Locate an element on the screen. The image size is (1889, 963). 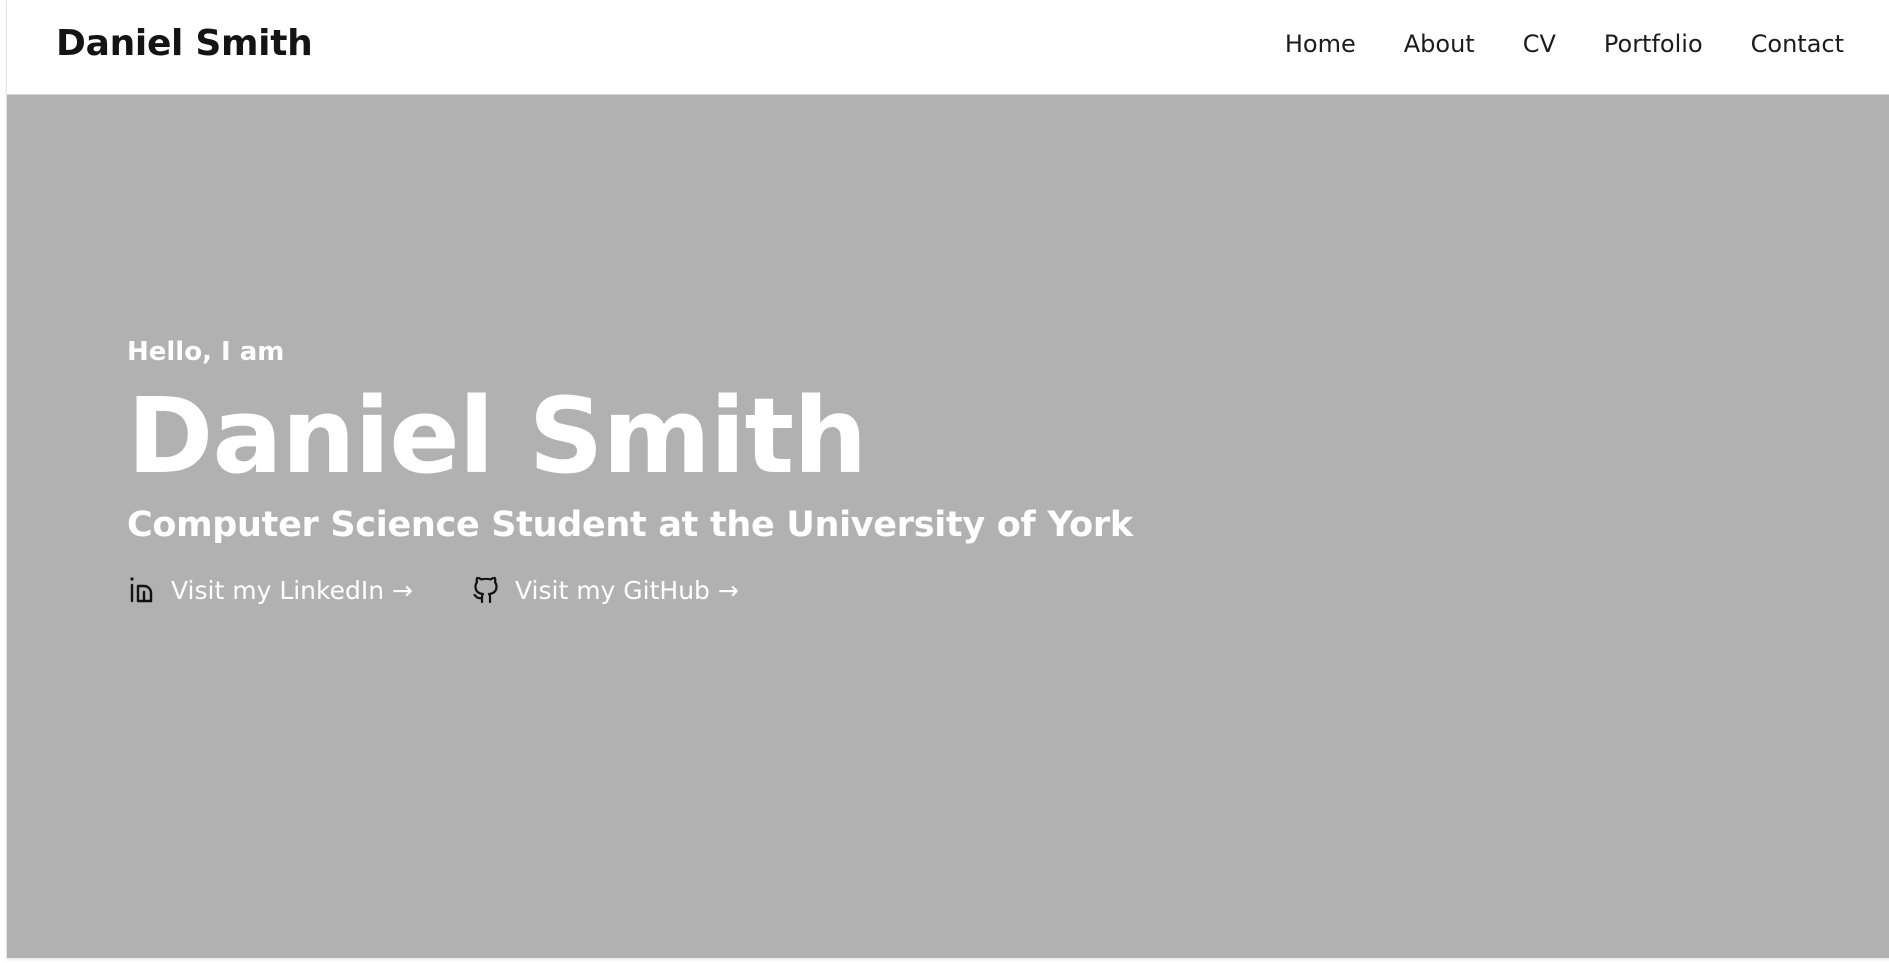
nav-item-cv: CV is located at coordinates (1539, 44).